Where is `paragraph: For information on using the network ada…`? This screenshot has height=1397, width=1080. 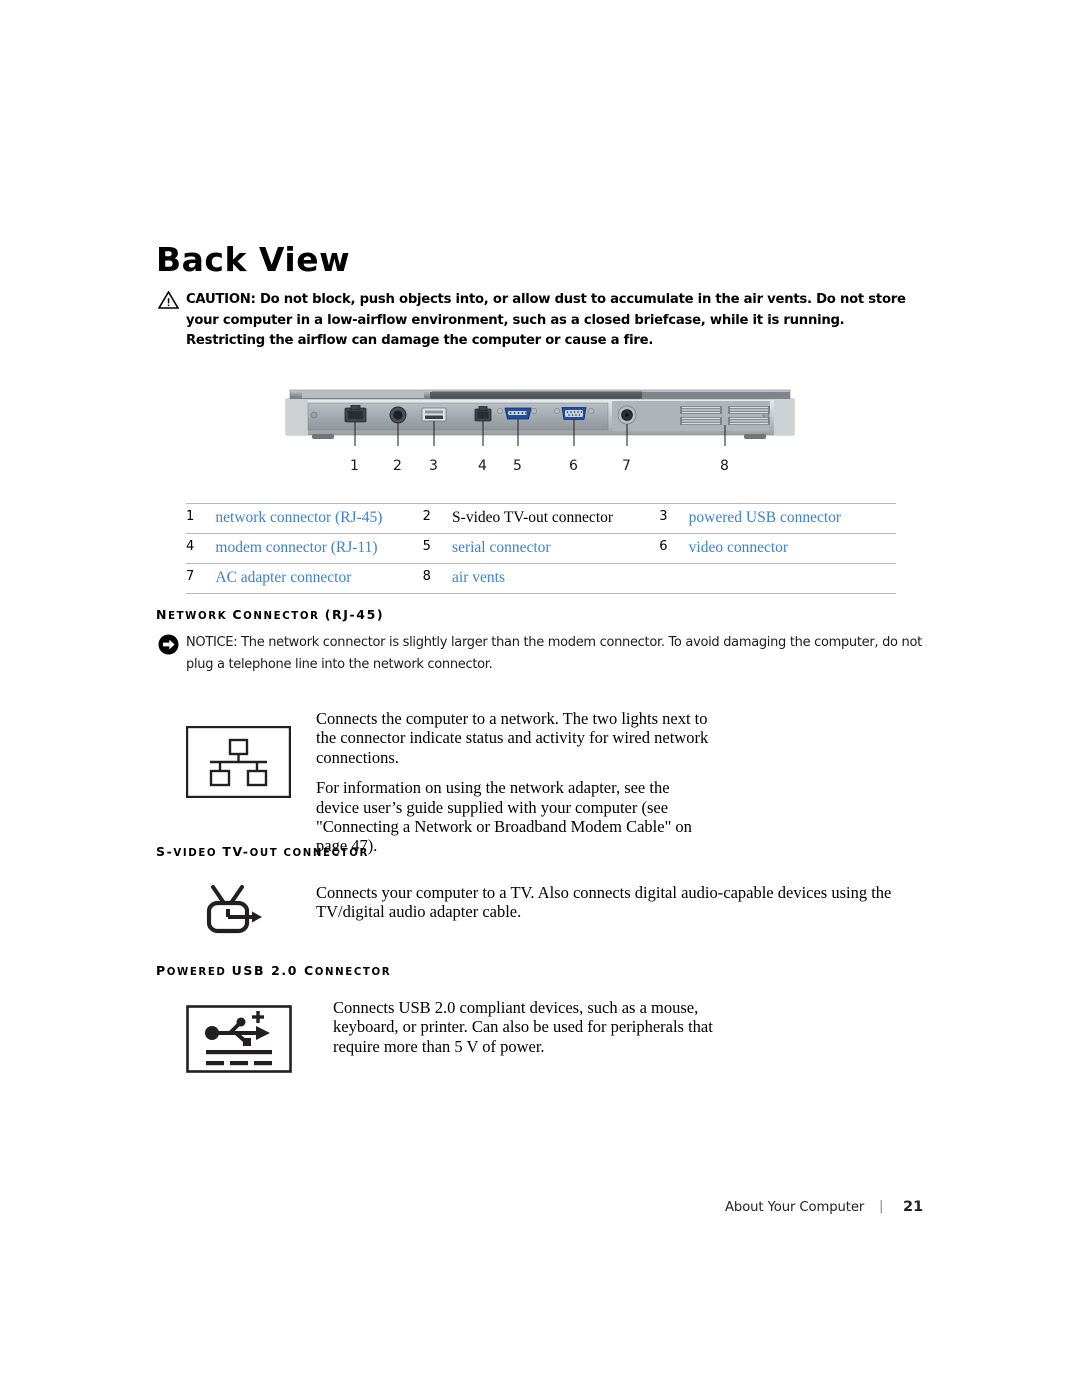 paragraph: For information on using the network ada… is located at coordinates (504, 817).